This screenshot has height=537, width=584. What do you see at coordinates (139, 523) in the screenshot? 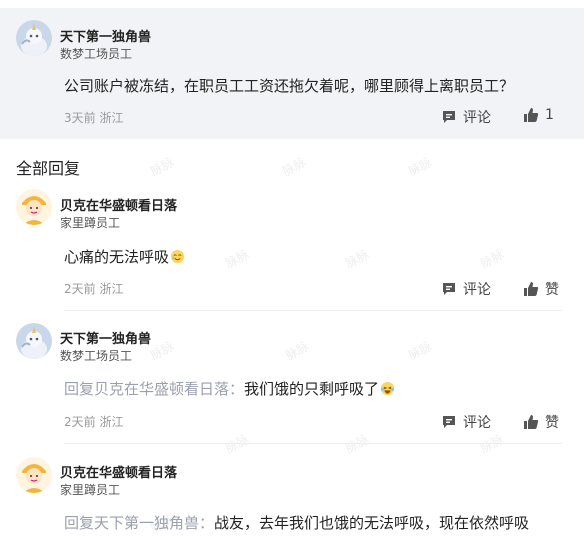
I see `reply-prefix: 回复天下第一独角兽：` at bounding box center [139, 523].